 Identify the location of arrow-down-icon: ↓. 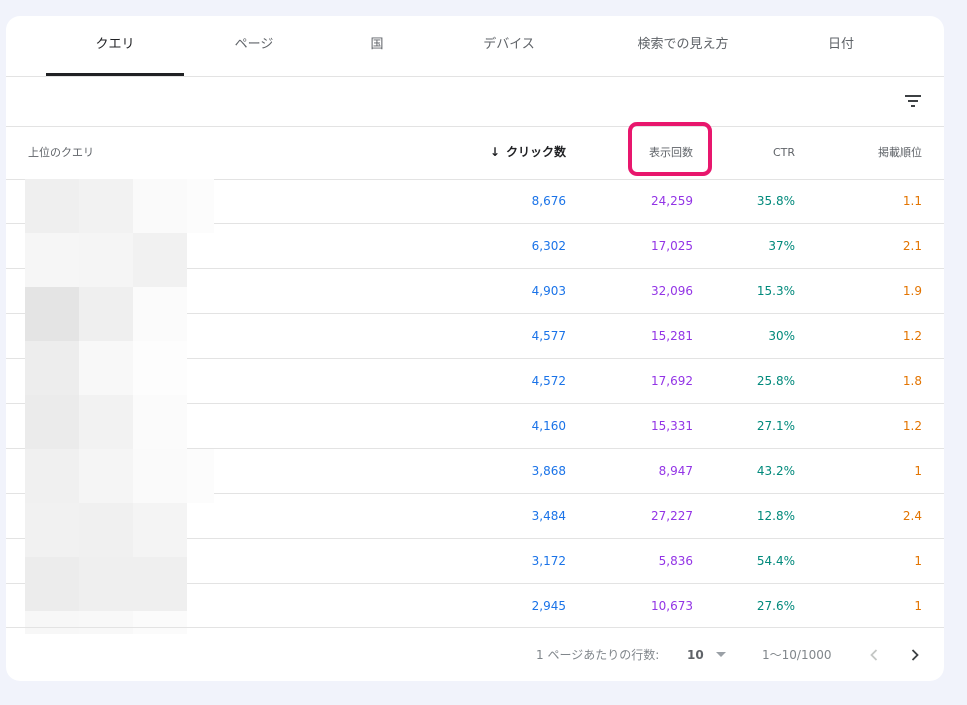
(494, 152).